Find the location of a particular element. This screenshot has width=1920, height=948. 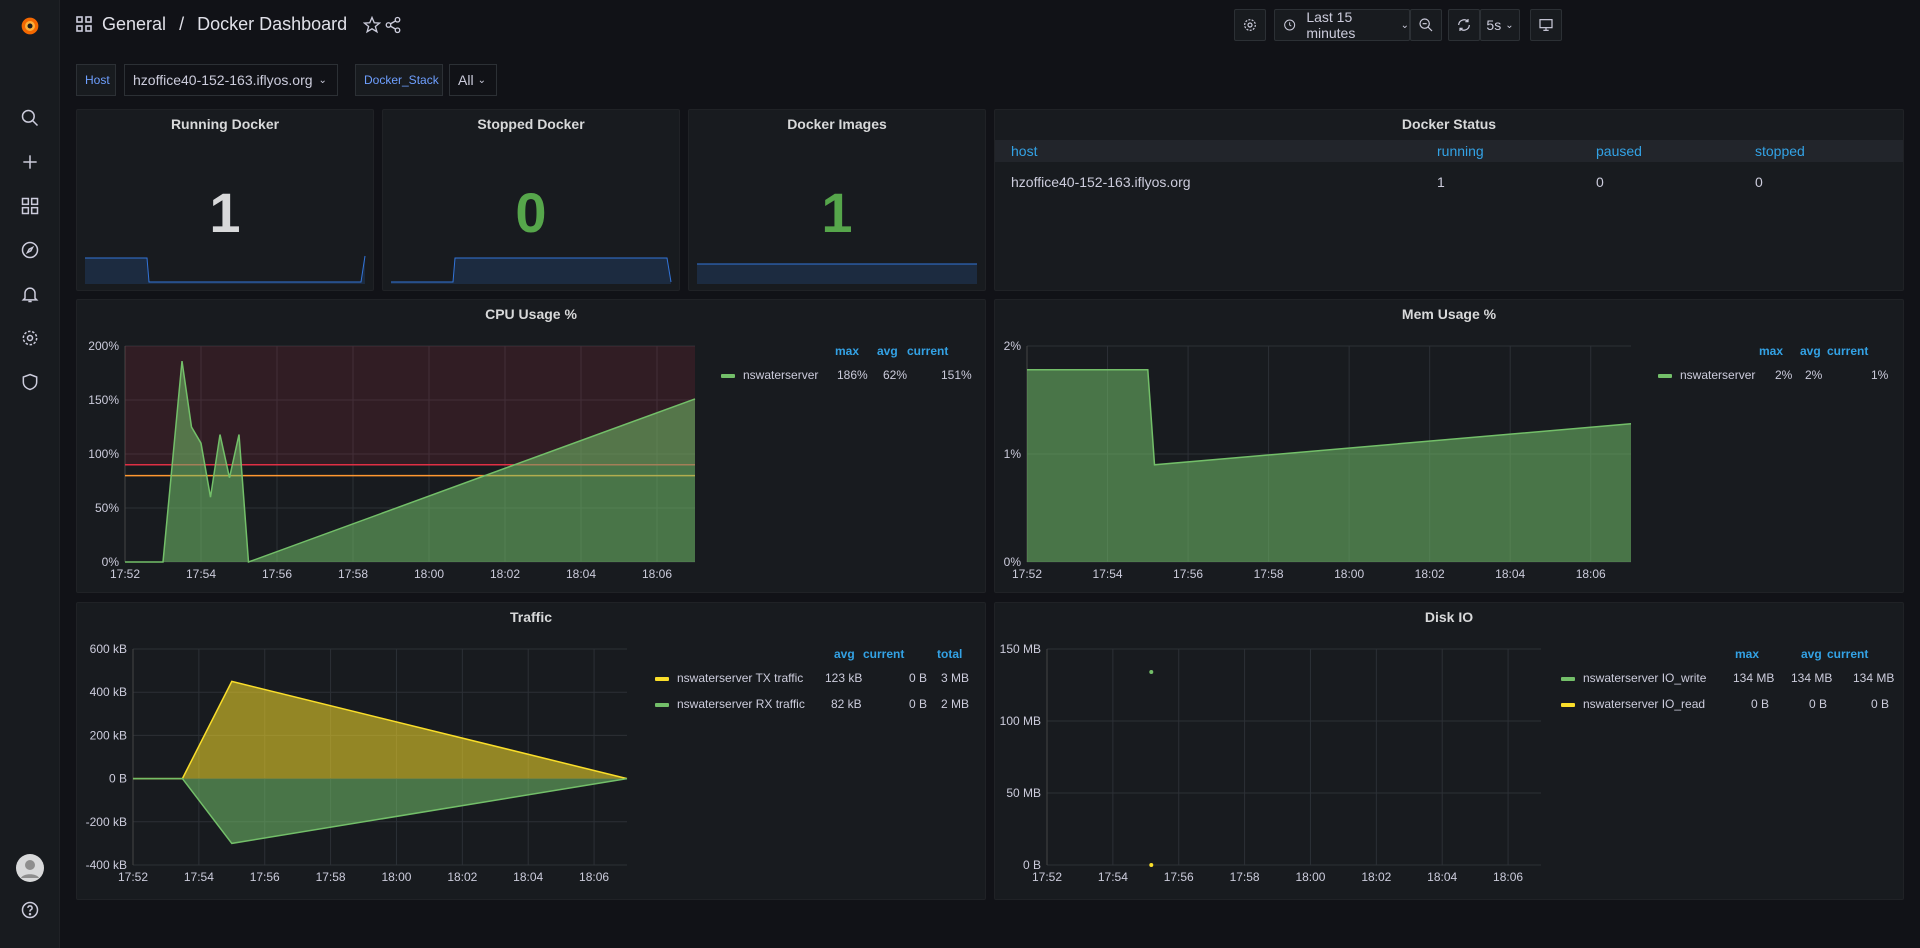

panel-stopped-docker: Stopped Docker 0 is located at coordinates (531, 200).